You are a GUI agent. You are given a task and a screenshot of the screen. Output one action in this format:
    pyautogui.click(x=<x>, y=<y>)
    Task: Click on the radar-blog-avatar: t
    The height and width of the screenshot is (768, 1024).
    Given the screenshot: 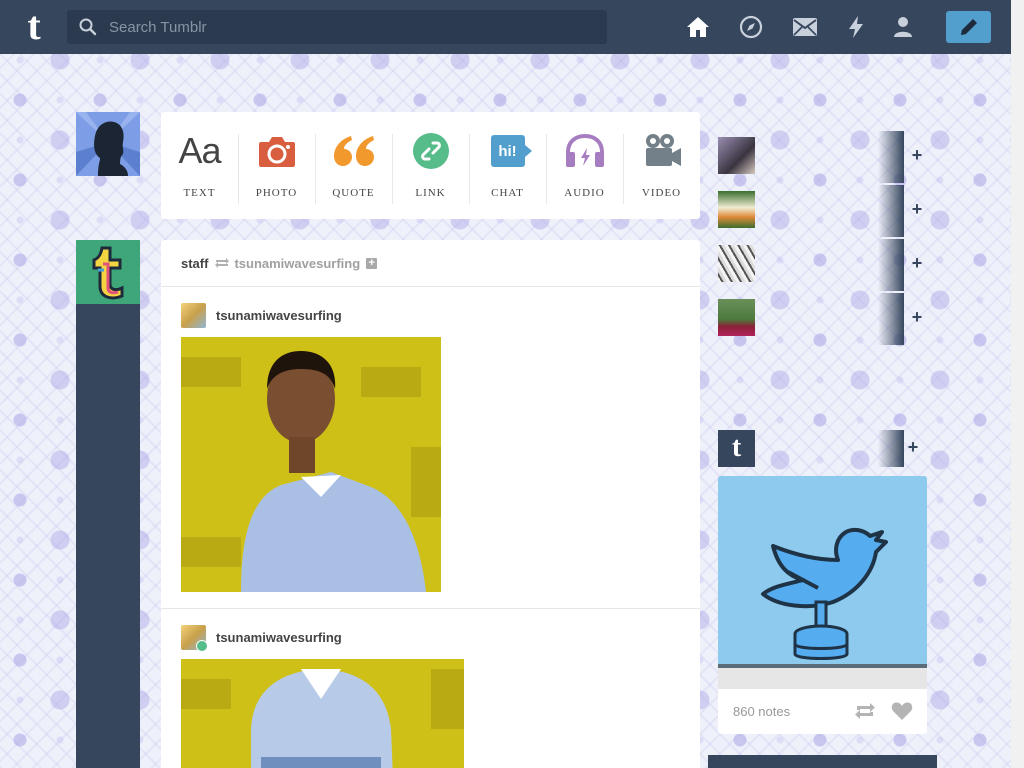 What is the action you would take?
    pyautogui.click(x=736, y=448)
    